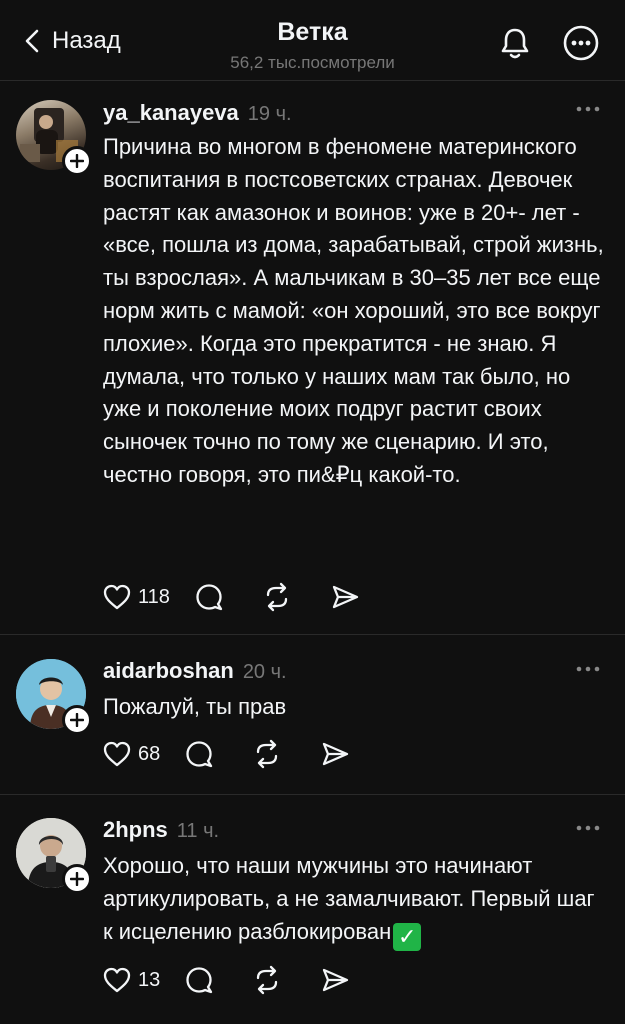  What do you see at coordinates (195, 706) in the screenshot?
I see `post-text: Пожалуй, ты прав` at bounding box center [195, 706].